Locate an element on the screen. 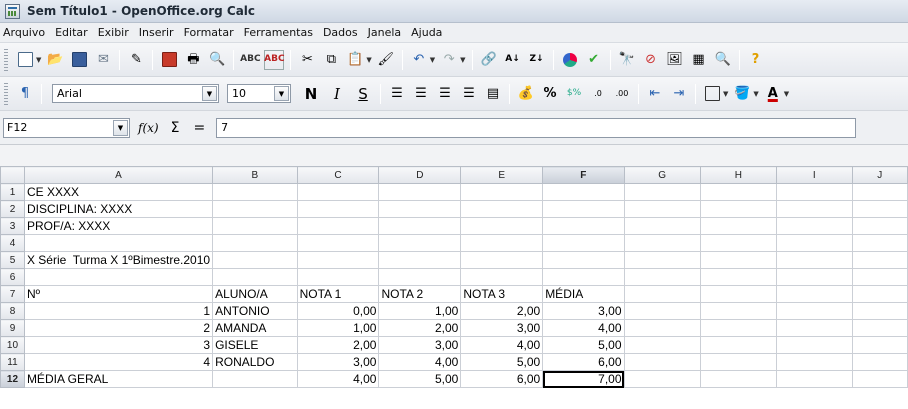 Image resolution: width=908 pixels, height=409 pixels. edit-file-icon: ✎ is located at coordinates (136, 60).